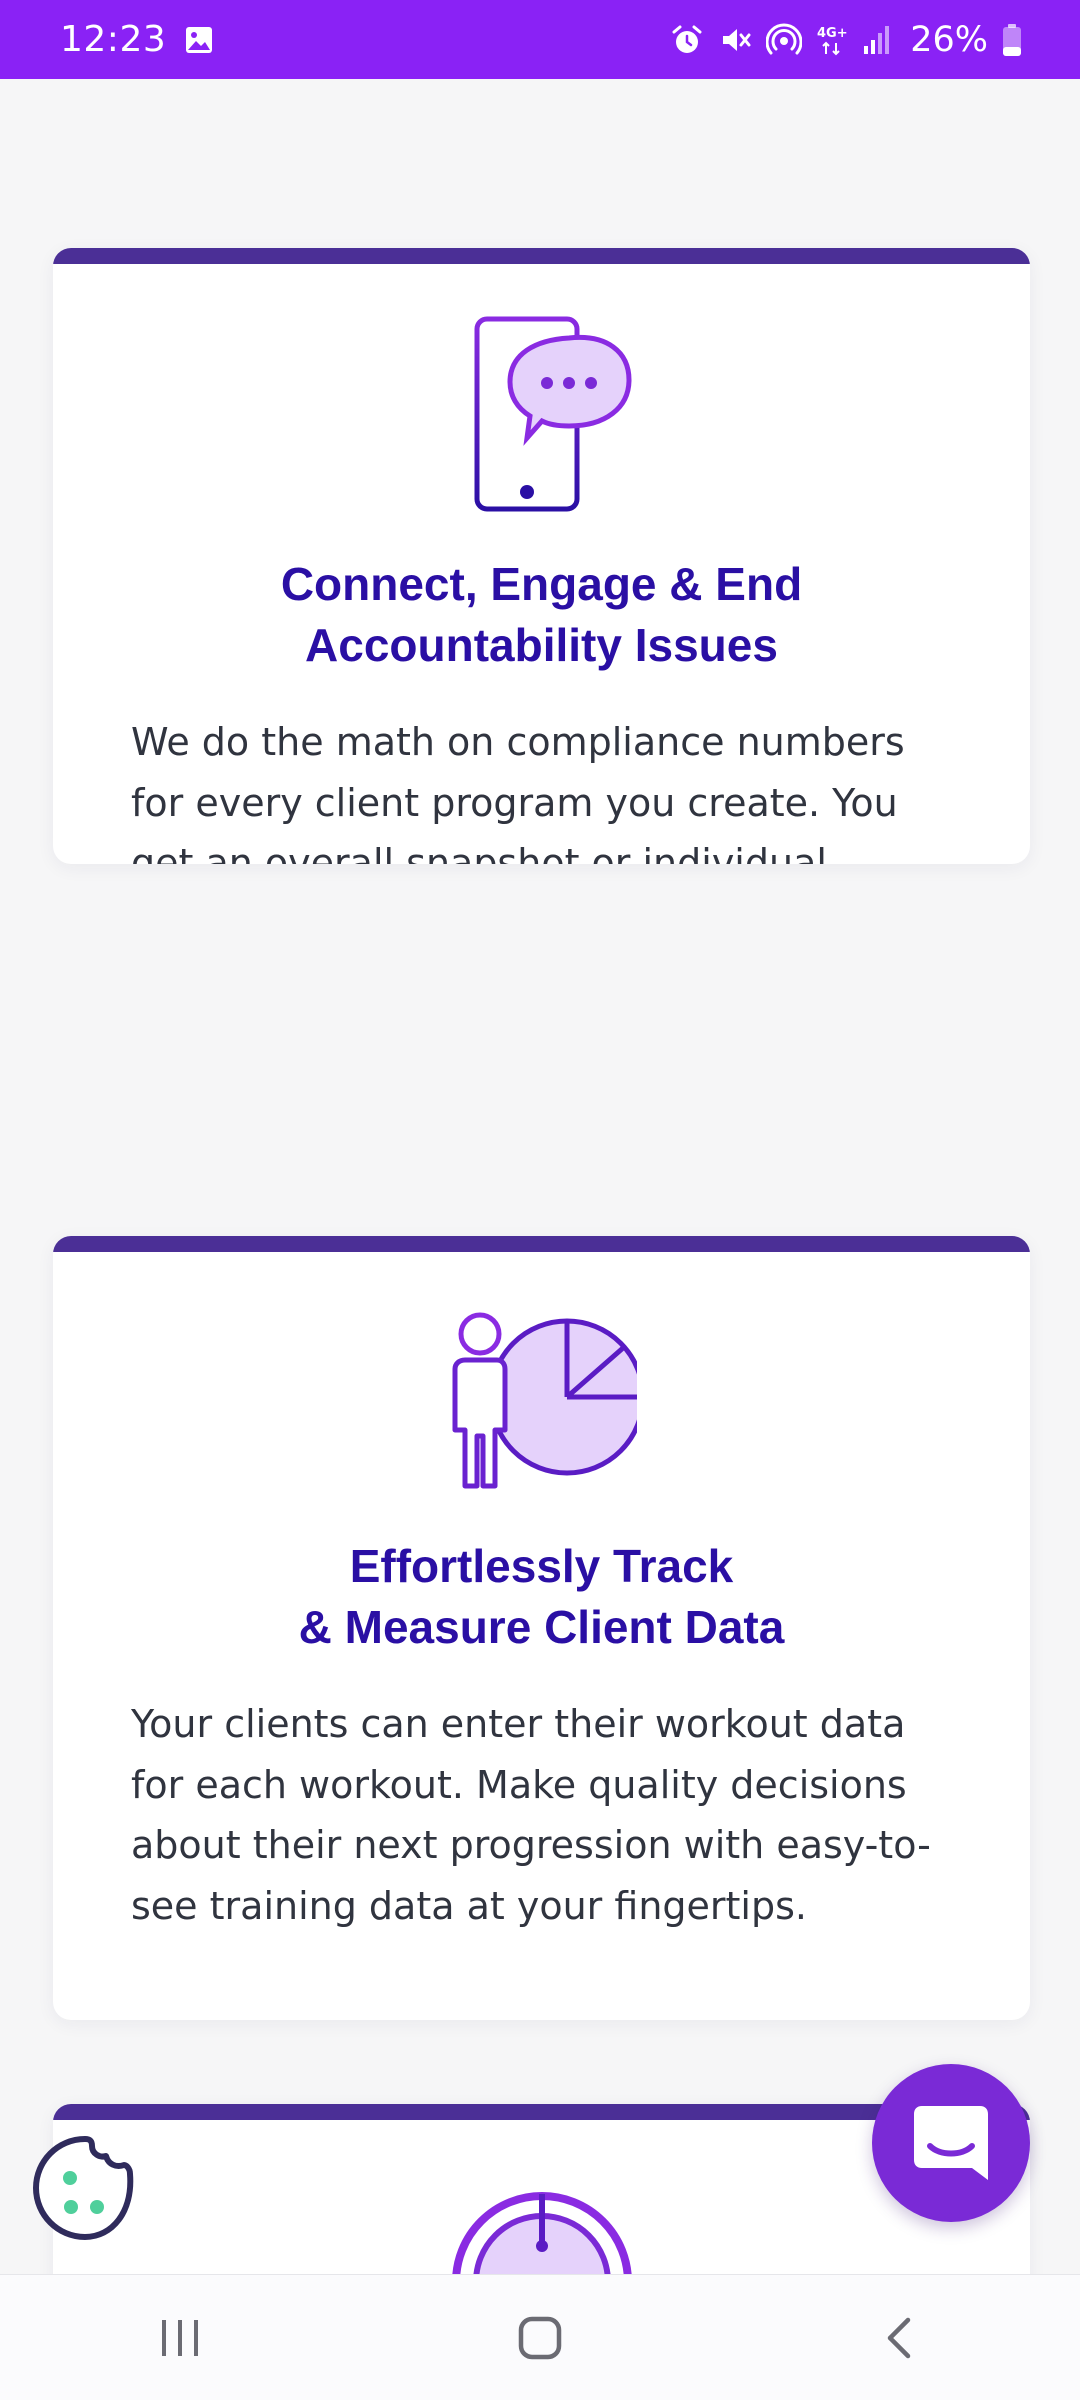 This screenshot has width=1080, height=2400. I want to click on status-icons: 4G+ 26%, so click(846, 40).